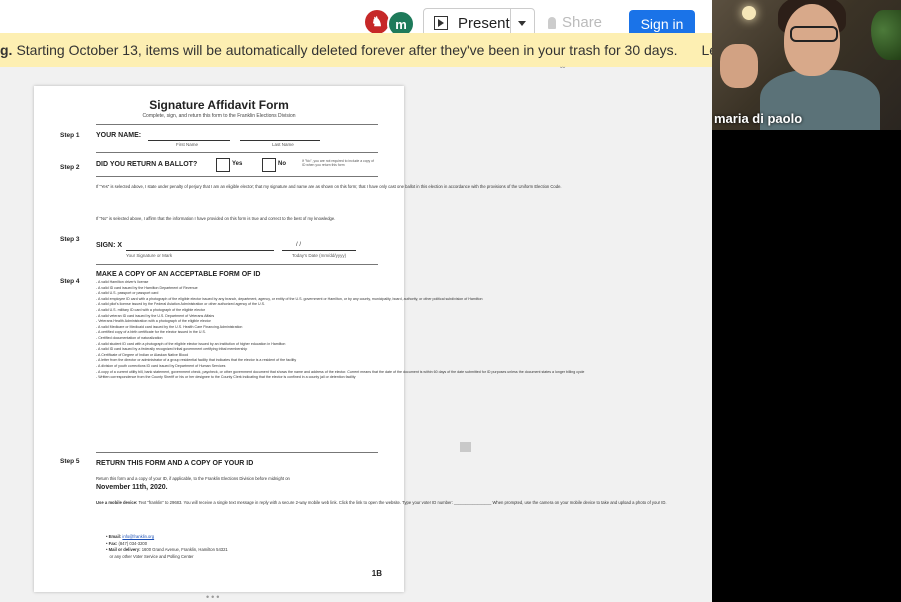 The image size is (901, 602). I want to click on participant-hand, so click(739, 66).